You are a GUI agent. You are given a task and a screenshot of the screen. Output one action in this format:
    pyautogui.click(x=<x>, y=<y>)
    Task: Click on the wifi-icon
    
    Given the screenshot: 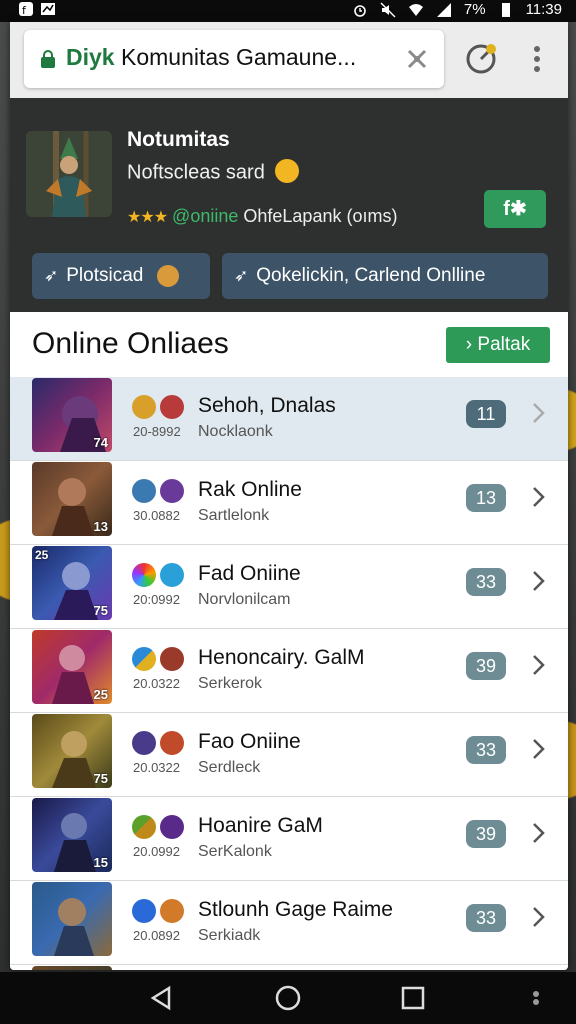 What is the action you would take?
    pyautogui.click(x=415, y=9)
    